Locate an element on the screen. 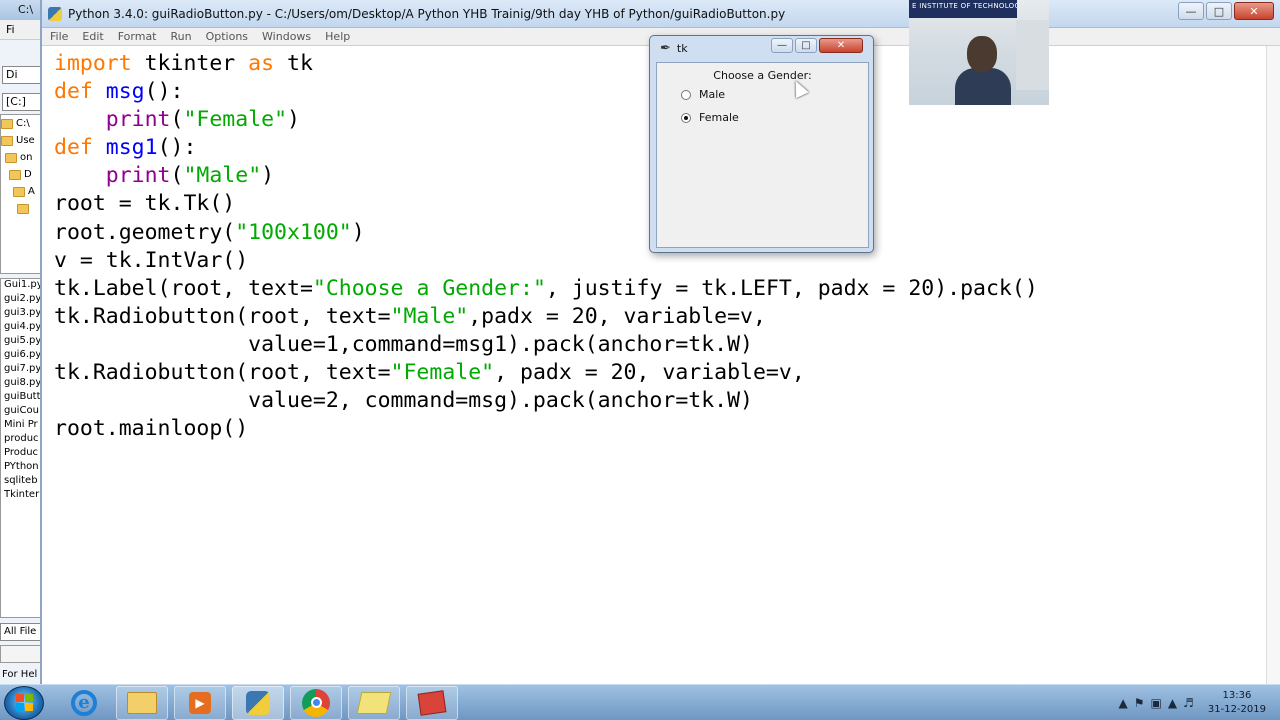  file-item: sqliteb is located at coordinates (21, 482).